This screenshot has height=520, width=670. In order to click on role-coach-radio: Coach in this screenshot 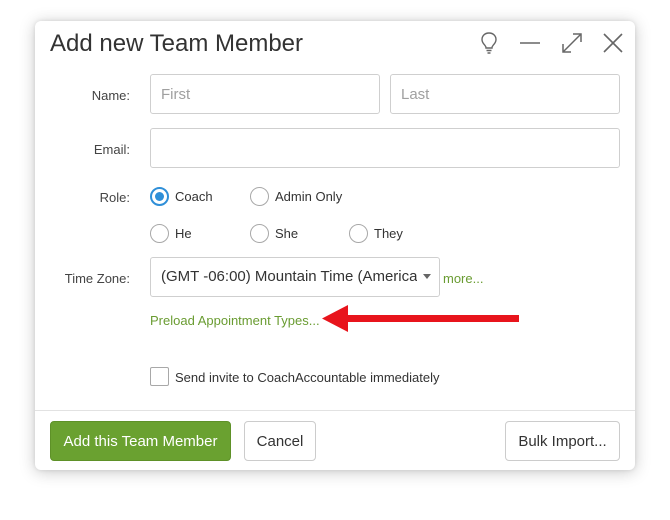, I will do `click(181, 196)`.